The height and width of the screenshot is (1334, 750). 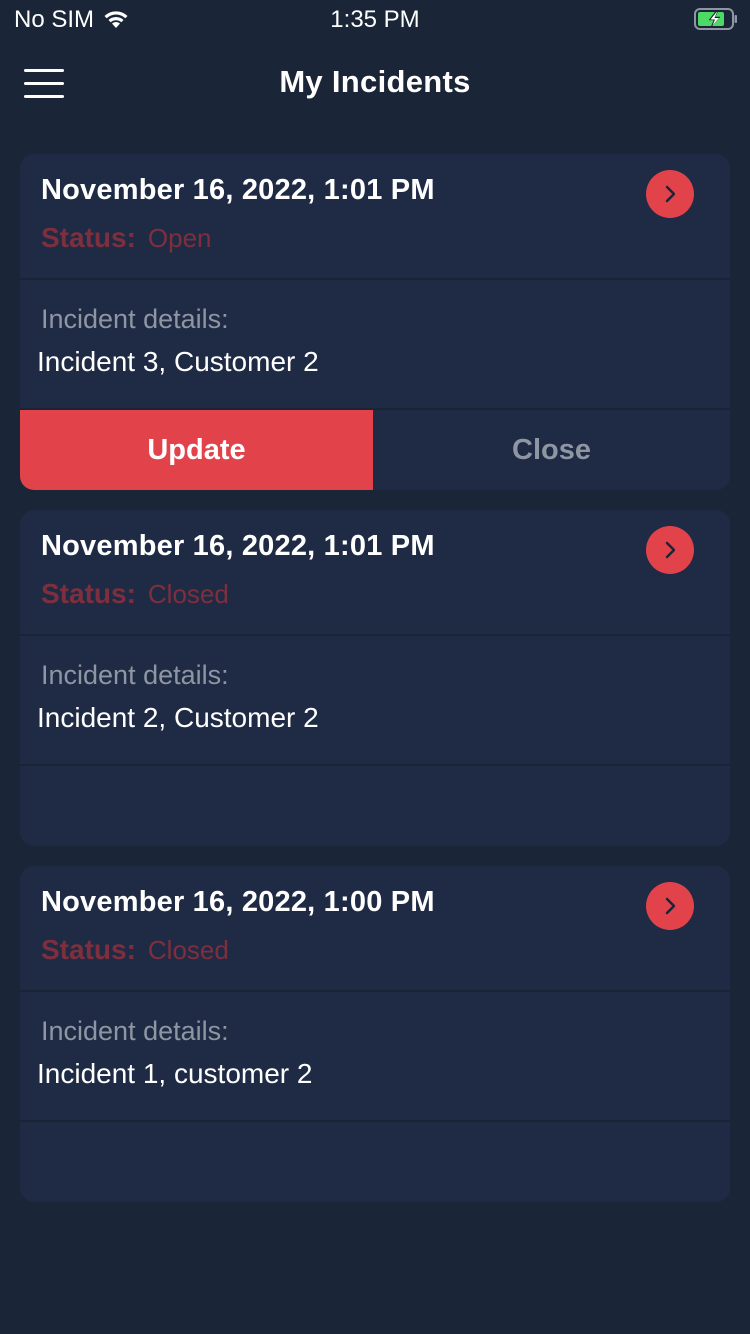 What do you see at coordinates (175, 1073) in the screenshot?
I see `details-value: Incident 1, customer 2` at bounding box center [175, 1073].